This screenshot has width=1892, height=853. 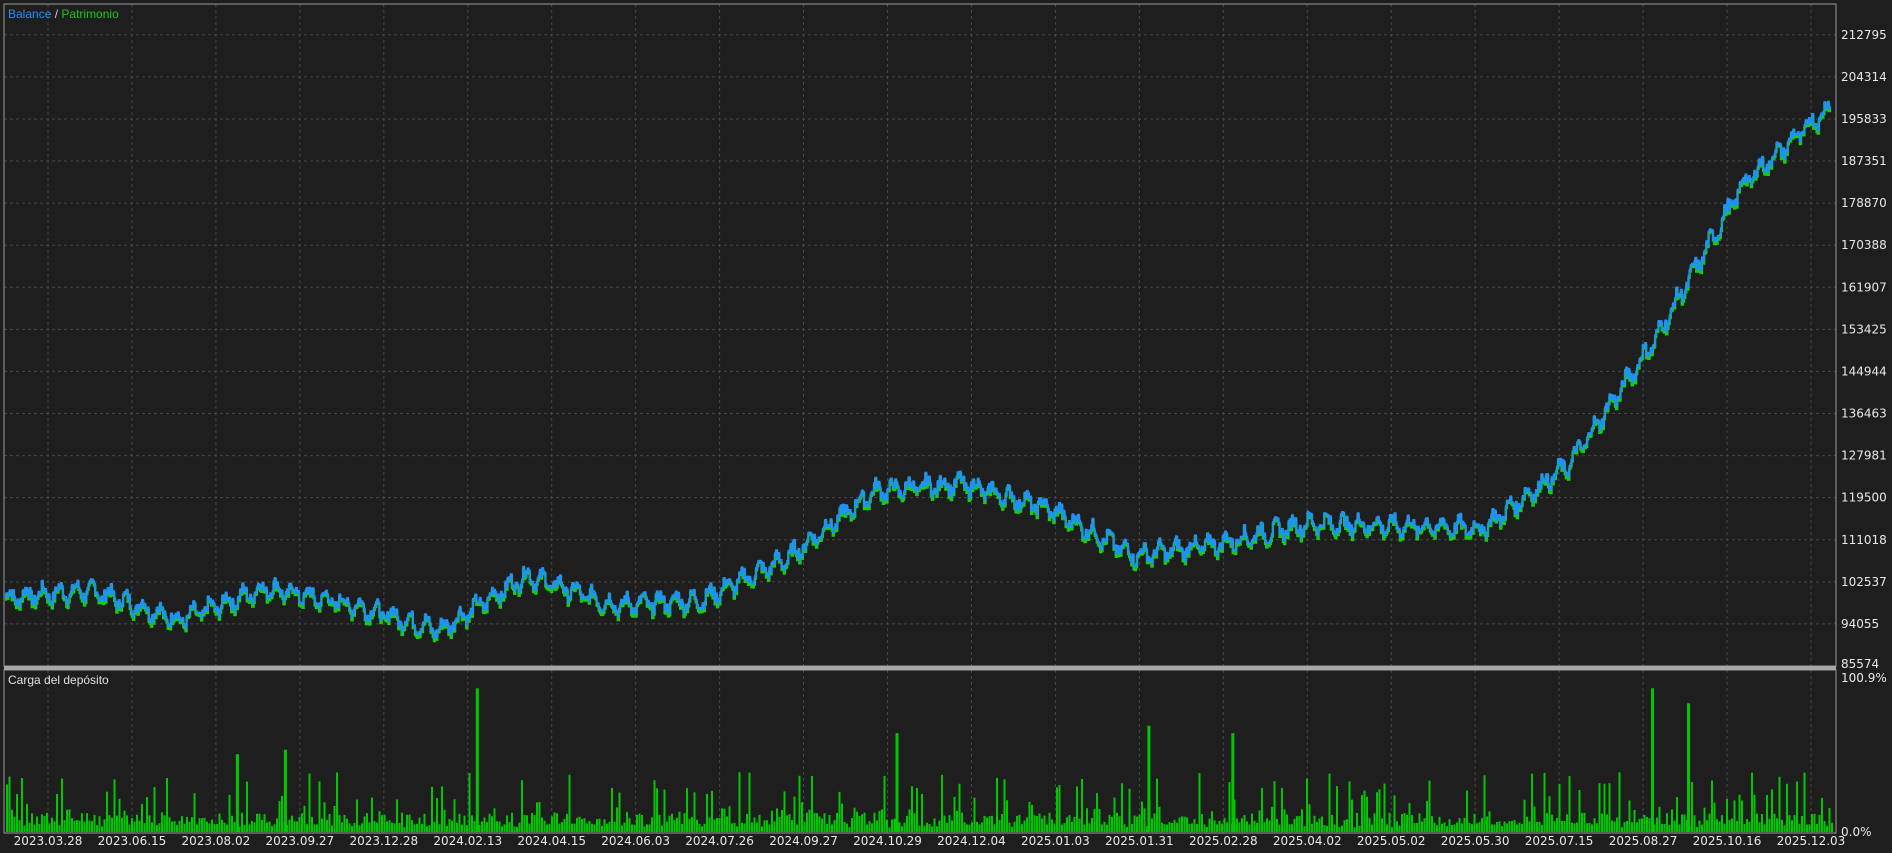 What do you see at coordinates (467, 841) in the screenshot?
I see `x-tick-label: 2024.02.13` at bounding box center [467, 841].